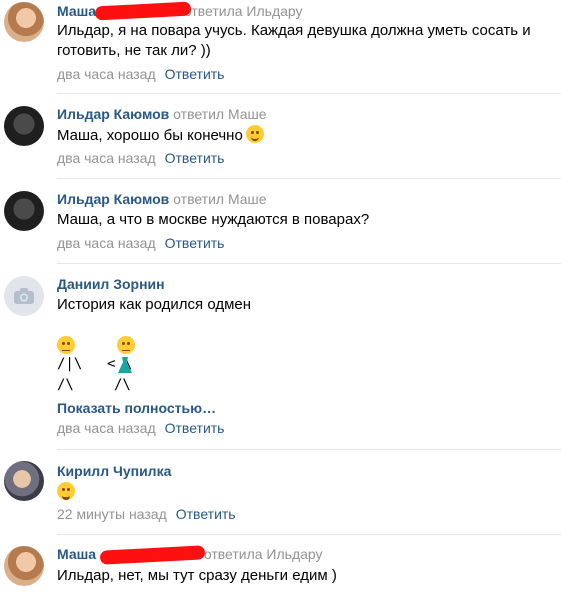  I want to click on dress-icon, so click(125, 365).